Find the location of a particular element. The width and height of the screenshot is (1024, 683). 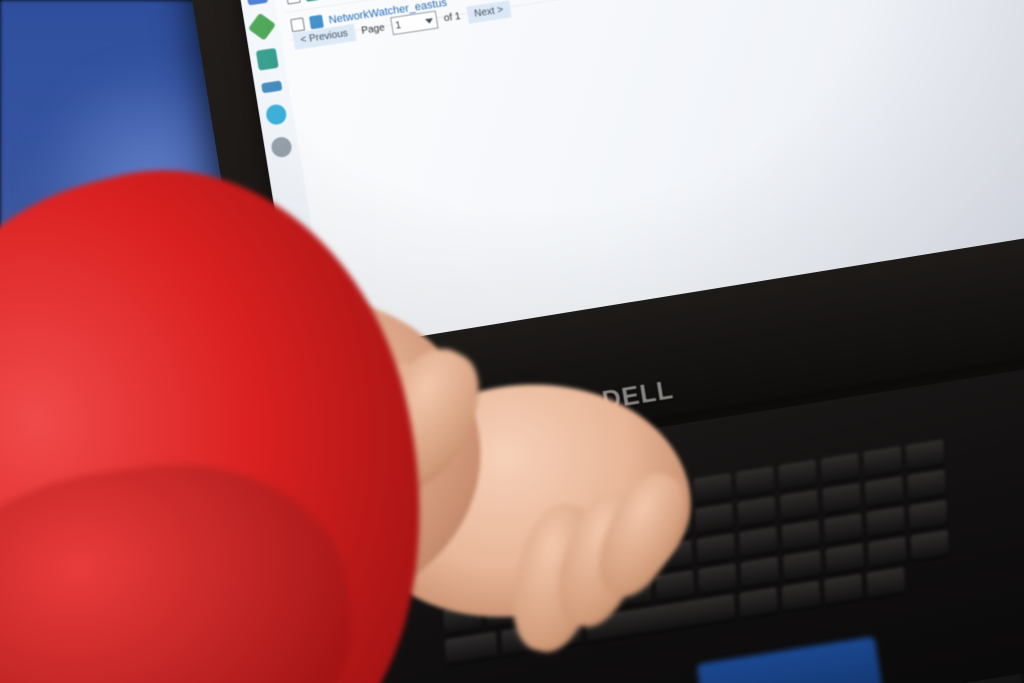

azure-ad-icon is located at coordinates (276, 114).